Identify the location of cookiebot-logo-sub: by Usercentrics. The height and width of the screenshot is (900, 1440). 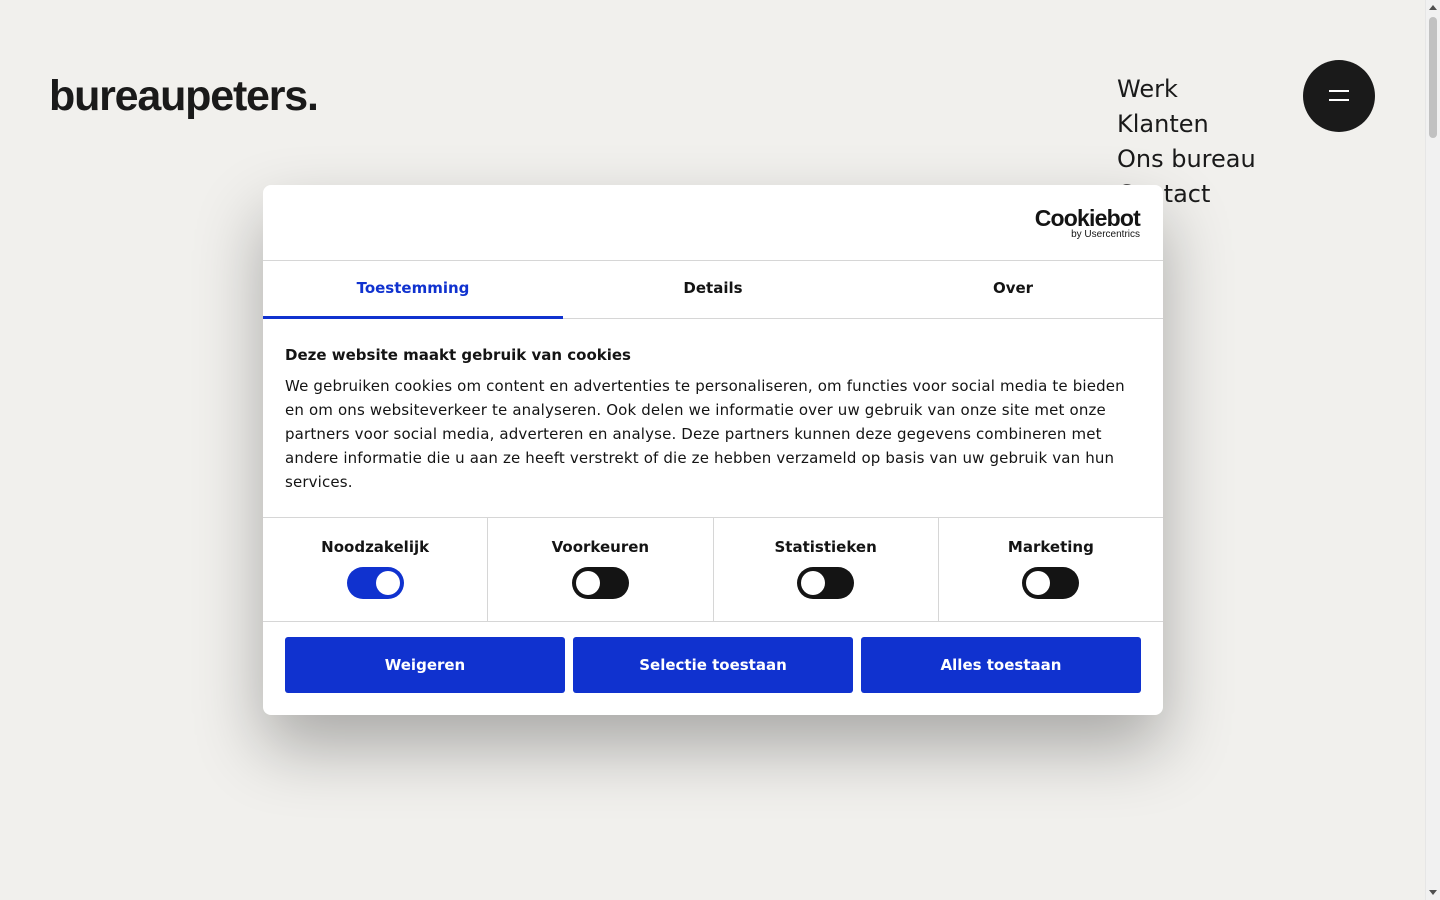
(1105, 234).